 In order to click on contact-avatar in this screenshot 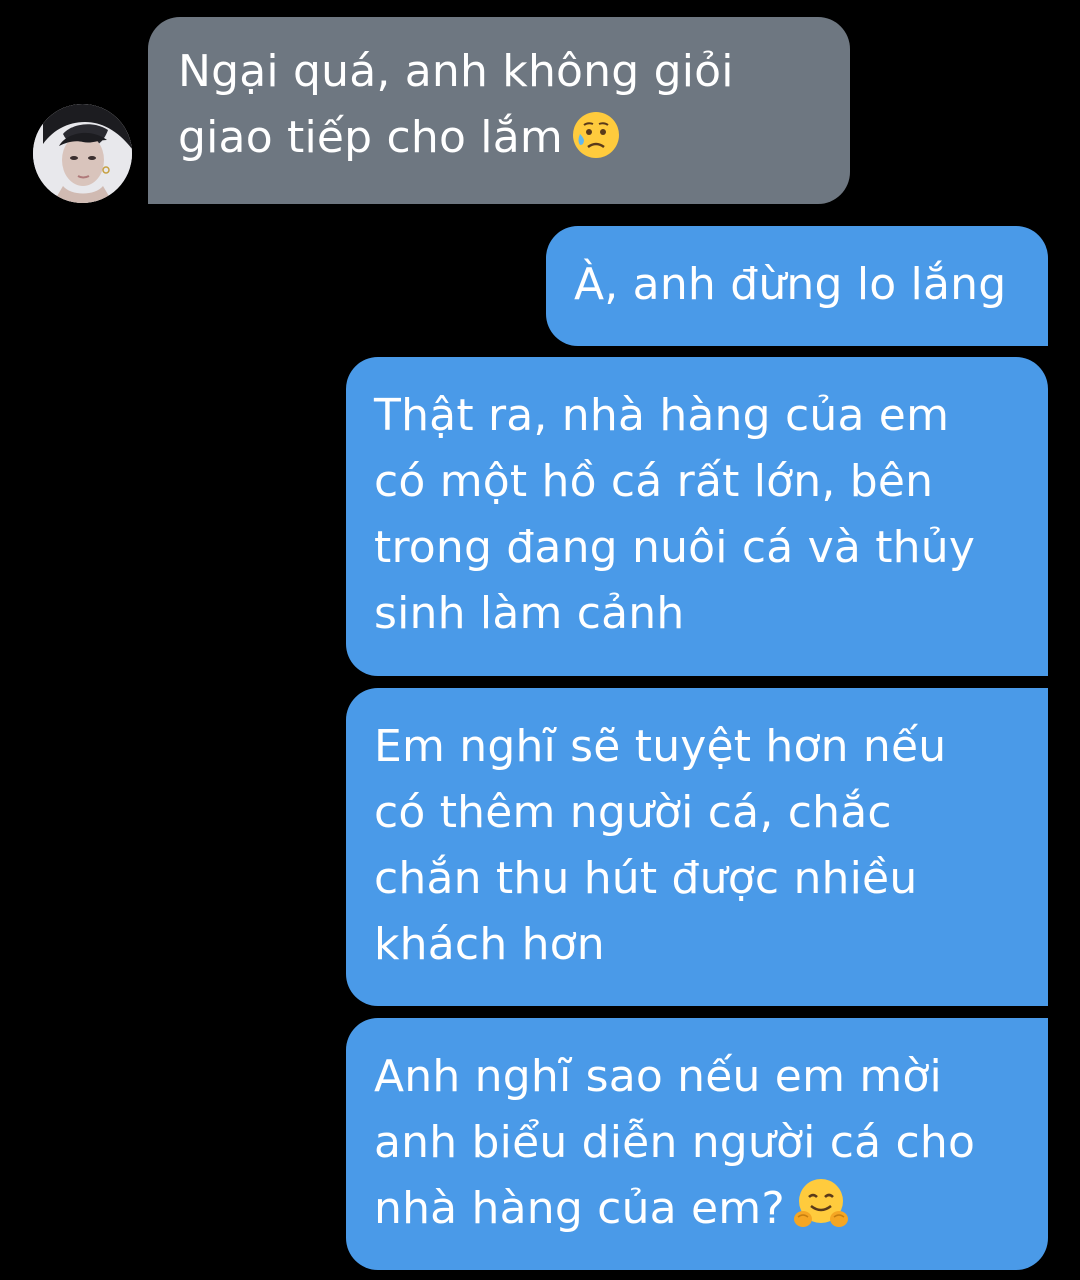, I will do `click(82, 153)`.